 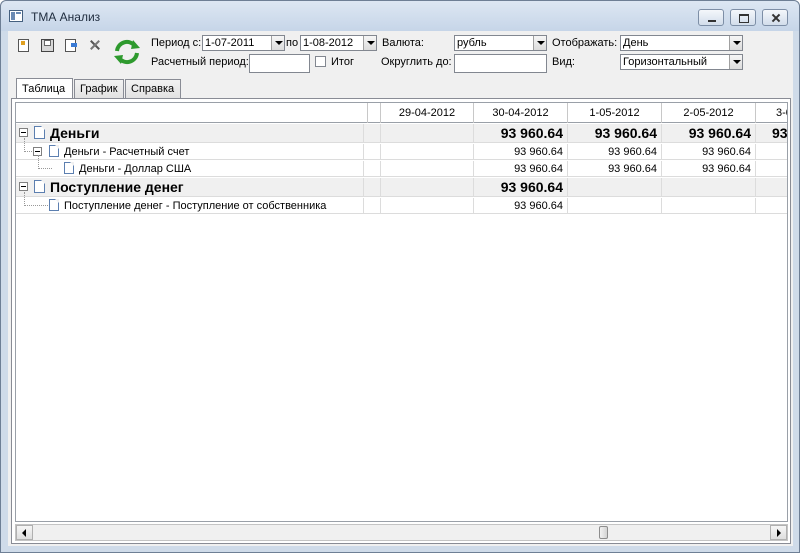 I want to click on app-icon, so click(x=16, y=16).